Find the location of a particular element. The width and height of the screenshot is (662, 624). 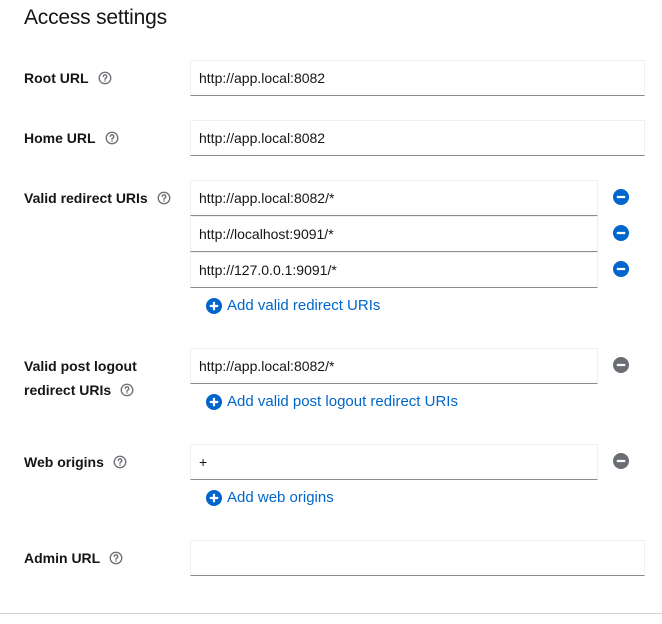

home-url-input is located at coordinates (417, 138).